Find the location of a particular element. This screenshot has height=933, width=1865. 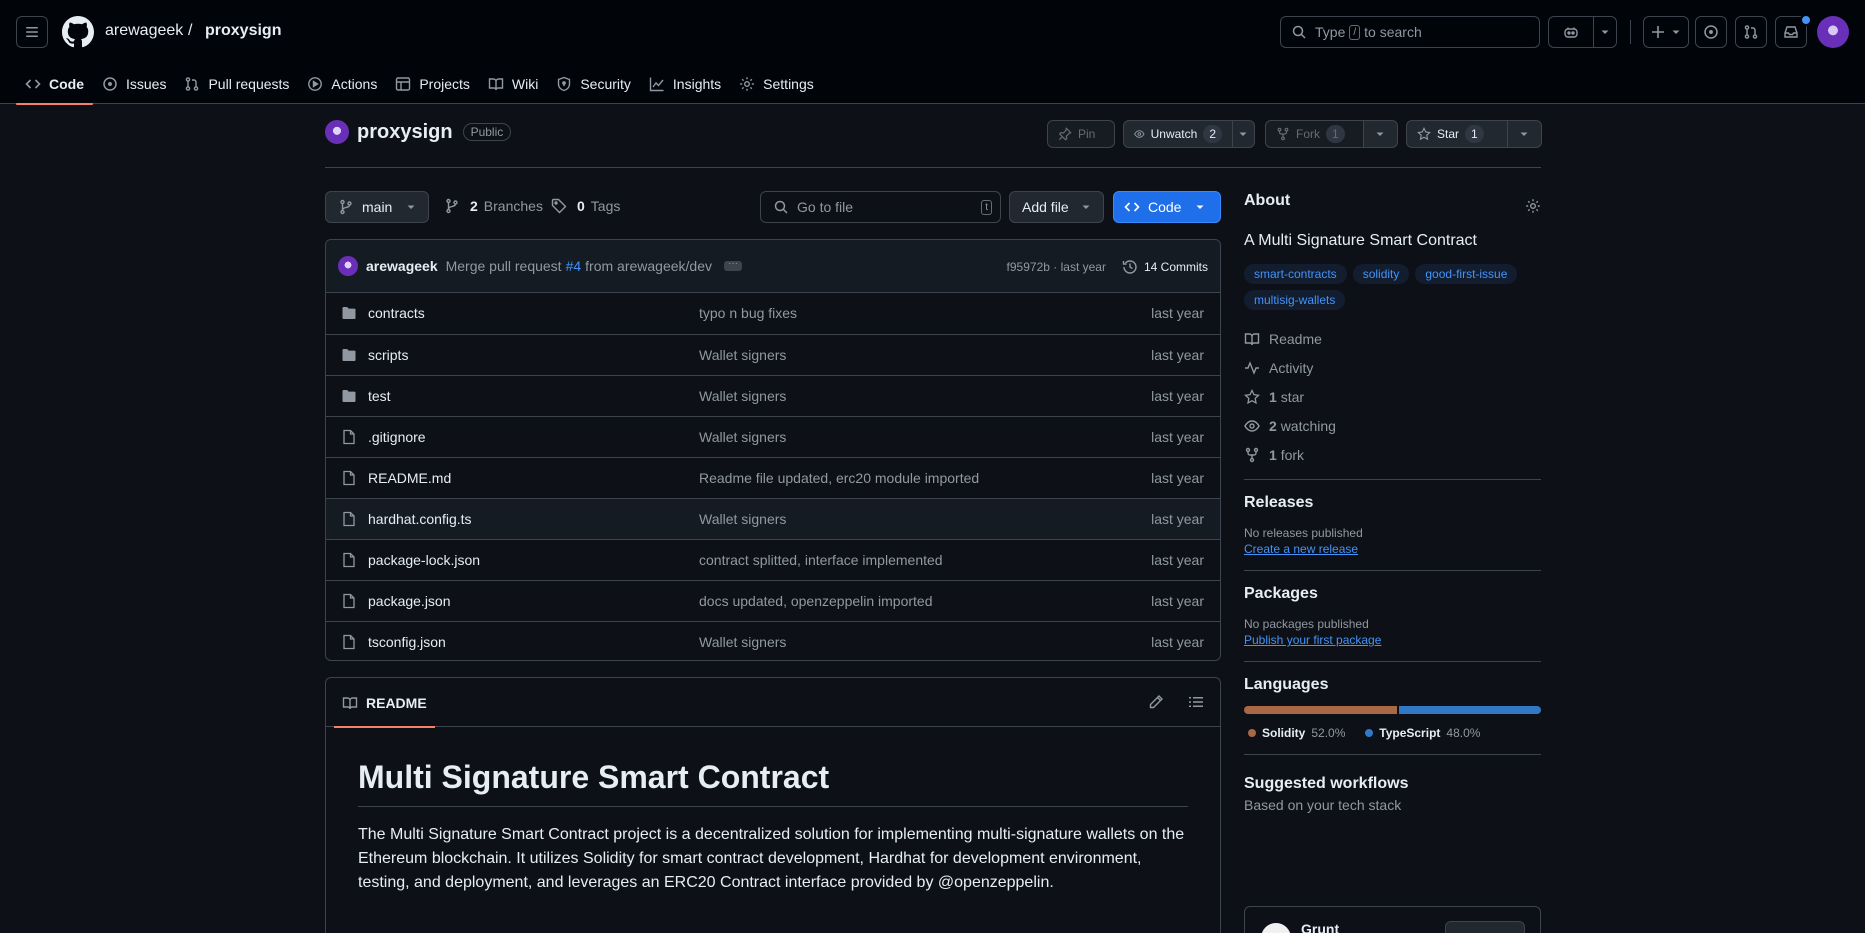

user-avatar is located at coordinates (1833, 32).